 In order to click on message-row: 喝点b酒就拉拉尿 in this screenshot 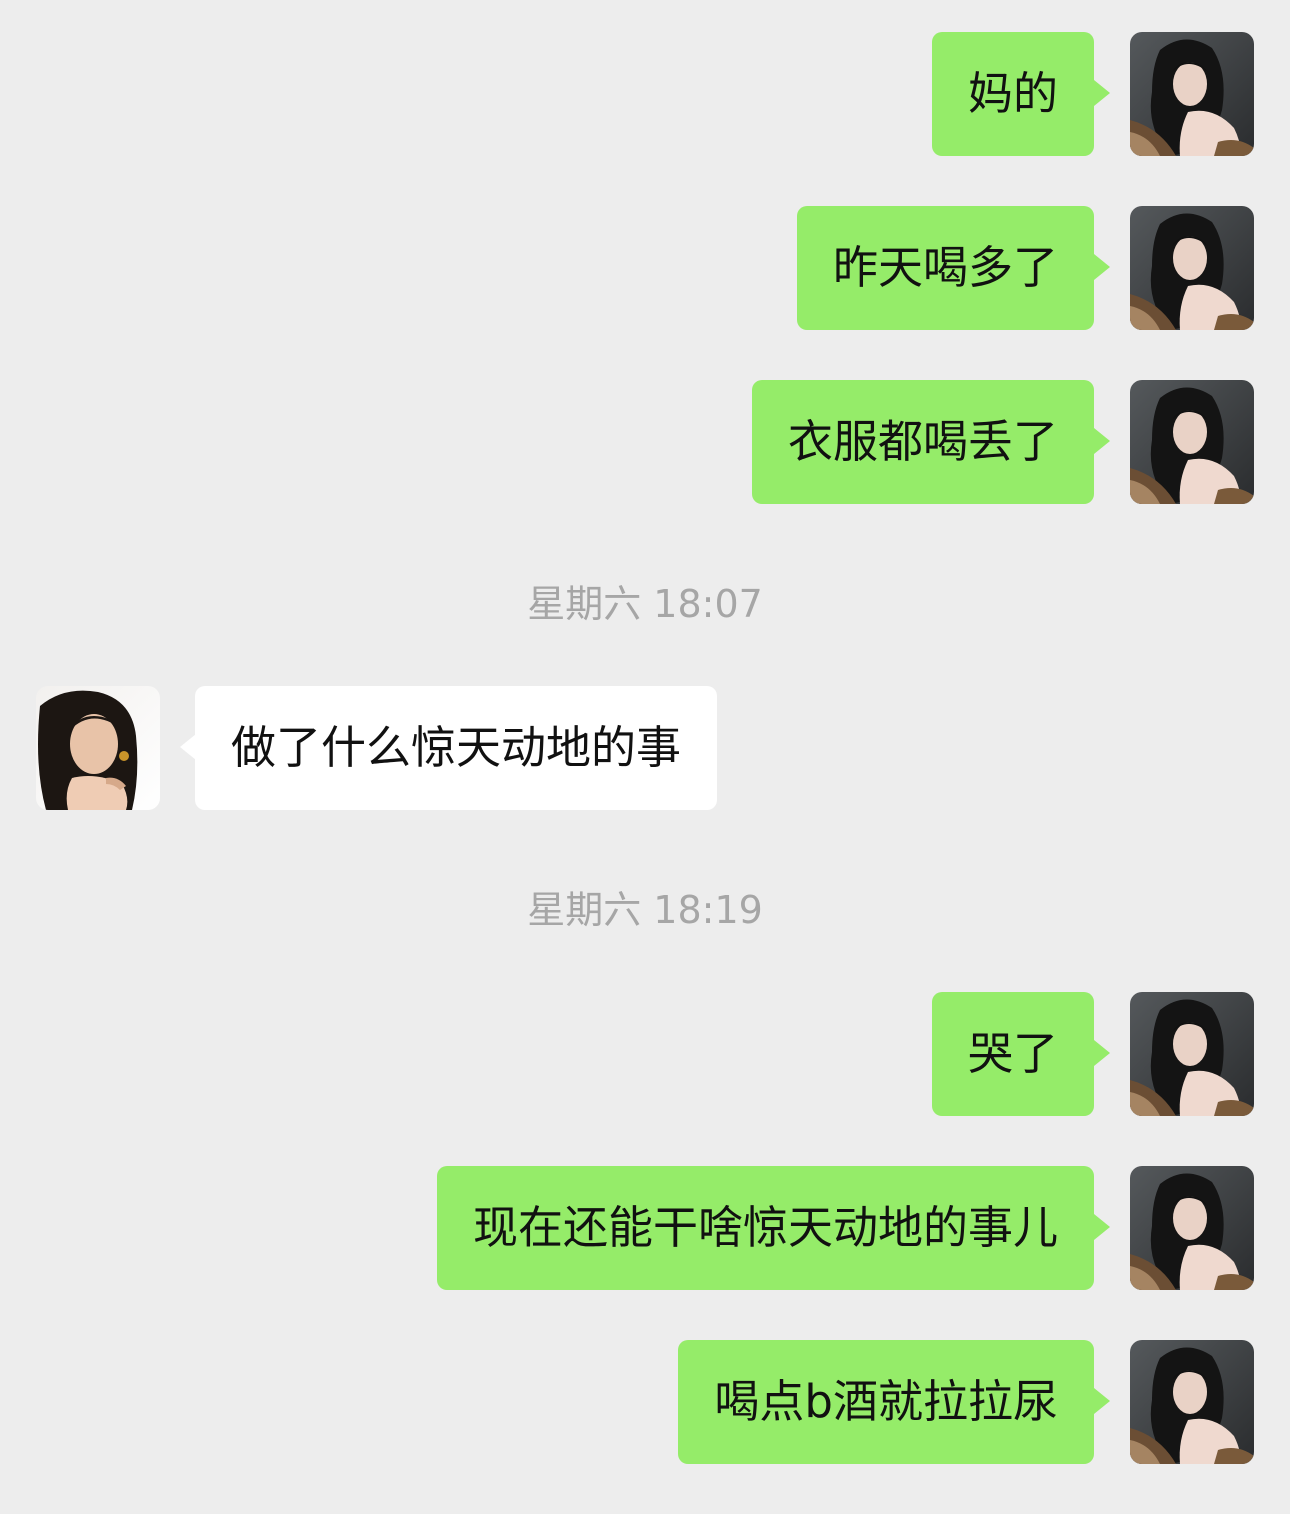, I will do `click(645, 1402)`.